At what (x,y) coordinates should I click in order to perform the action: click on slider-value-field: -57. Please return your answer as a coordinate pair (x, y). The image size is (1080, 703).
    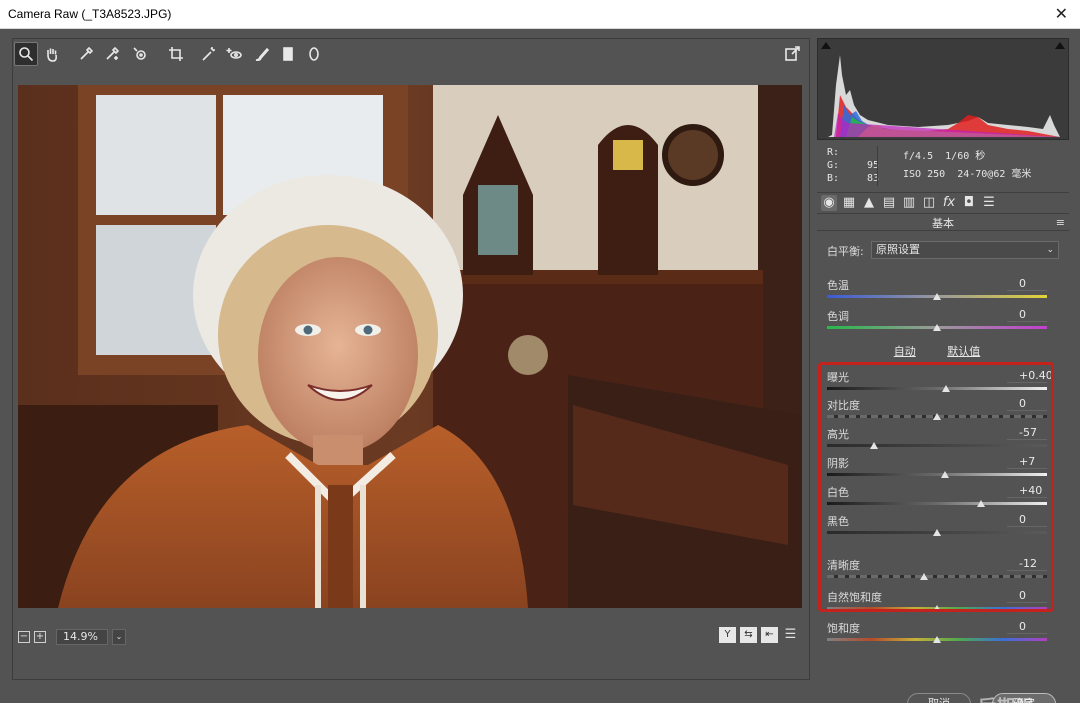
    Looking at the image, I should click on (1027, 433).